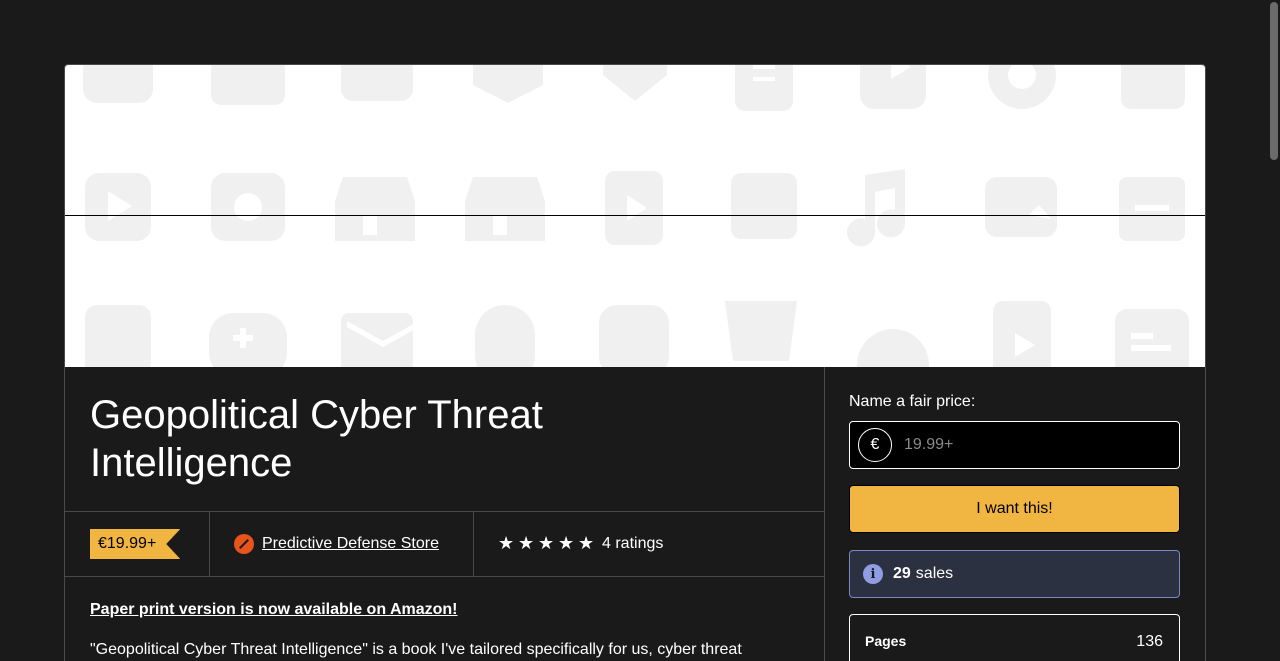 The height and width of the screenshot is (661, 1280). I want to click on rating-stars: ★ ★ ★ ★ ★, so click(547, 544).